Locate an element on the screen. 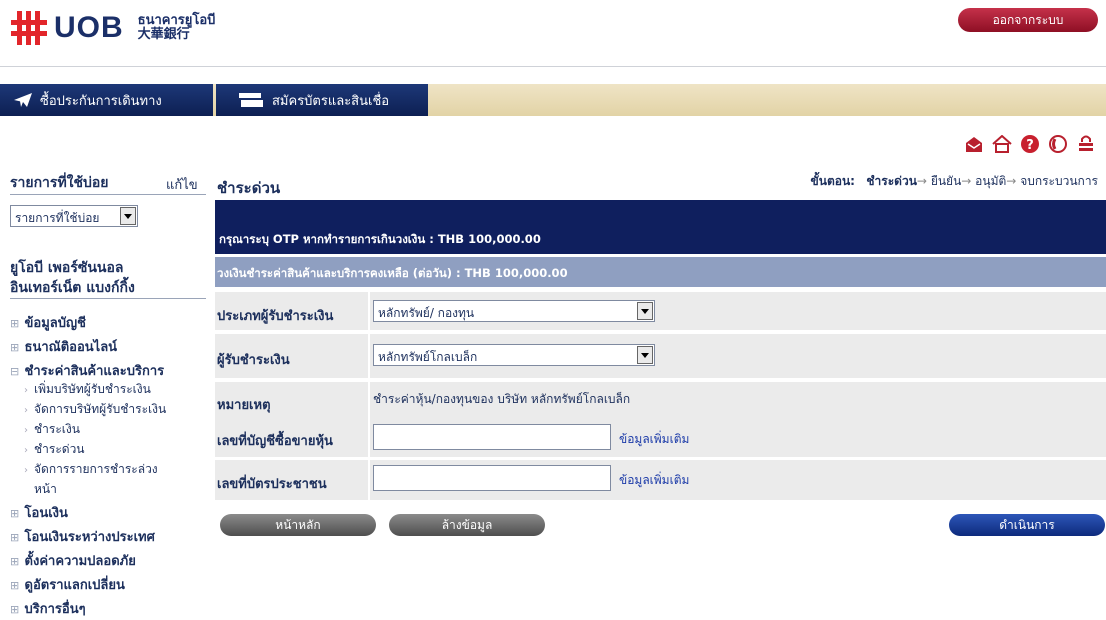 This screenshot has width=1106, height=620. card-icon is located at coordinates (251, 100).